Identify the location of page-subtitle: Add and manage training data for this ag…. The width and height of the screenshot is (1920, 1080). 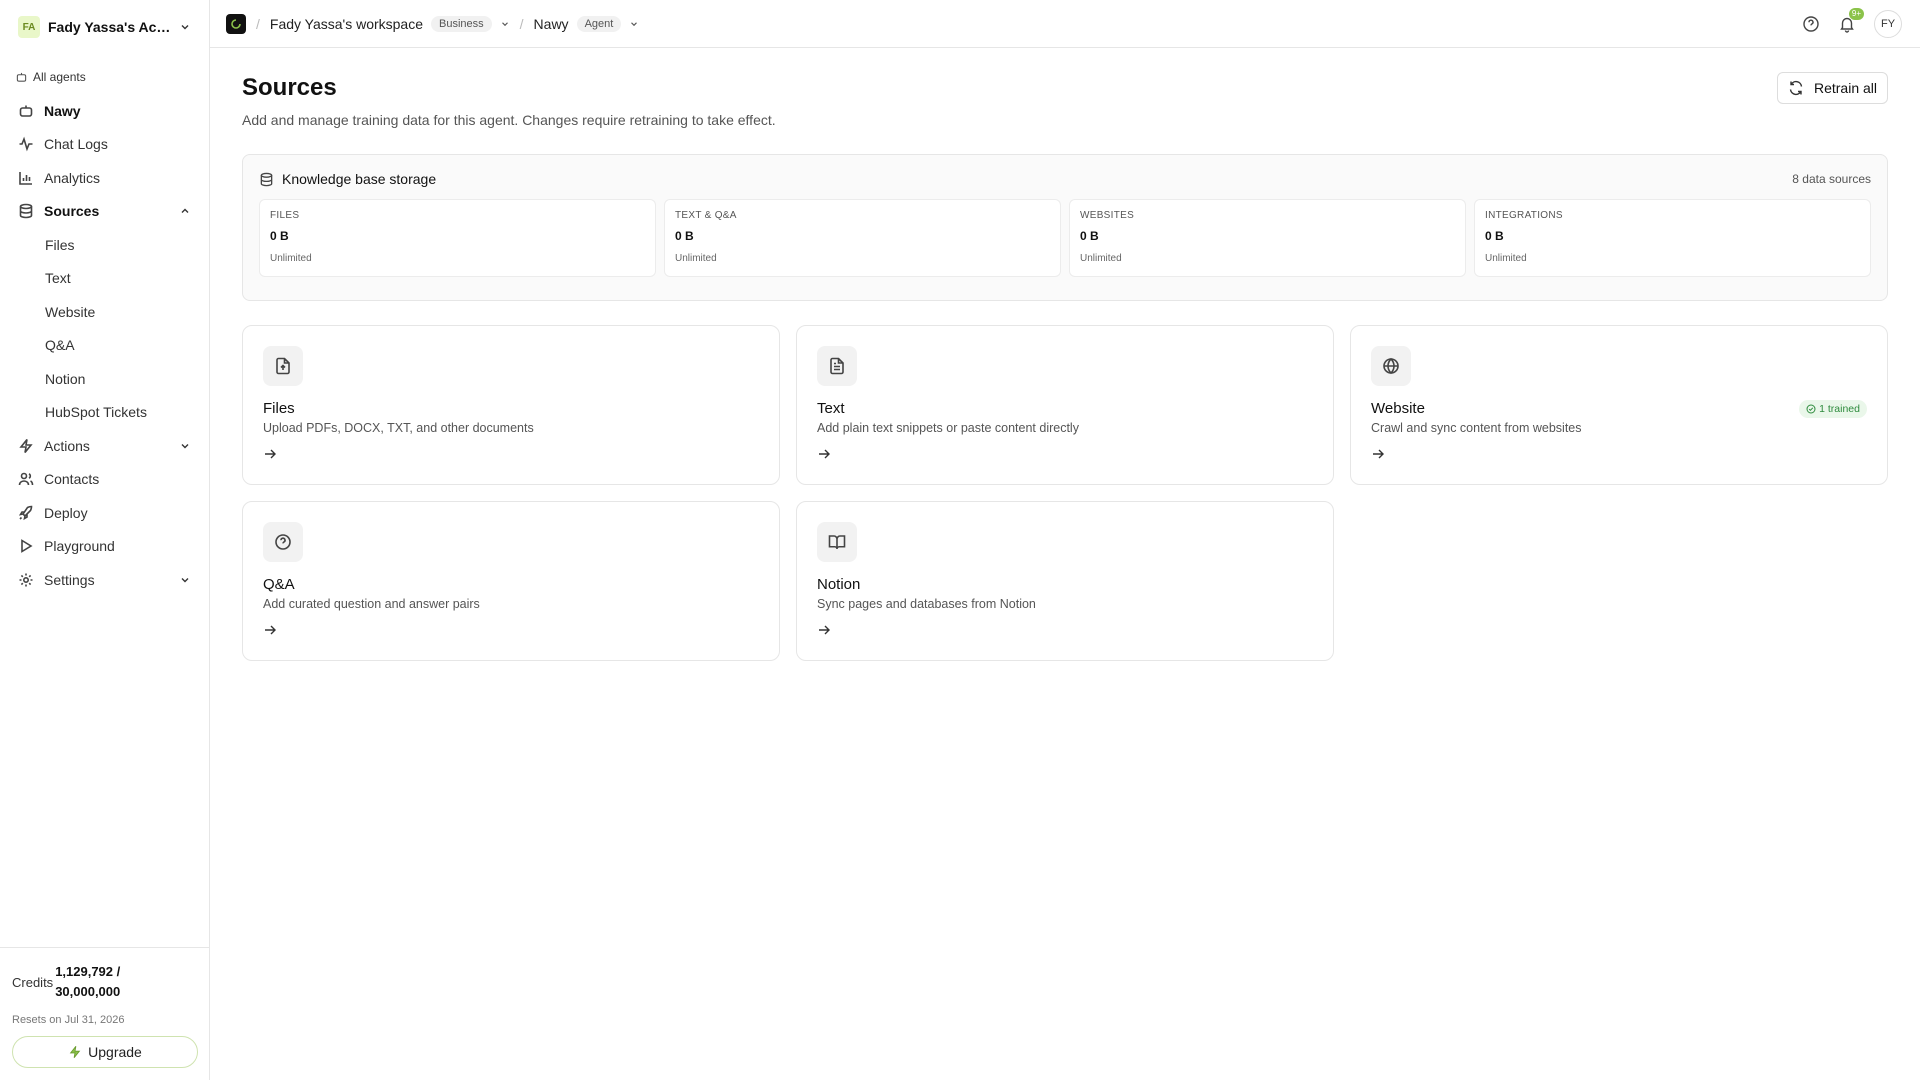
(509, 120).